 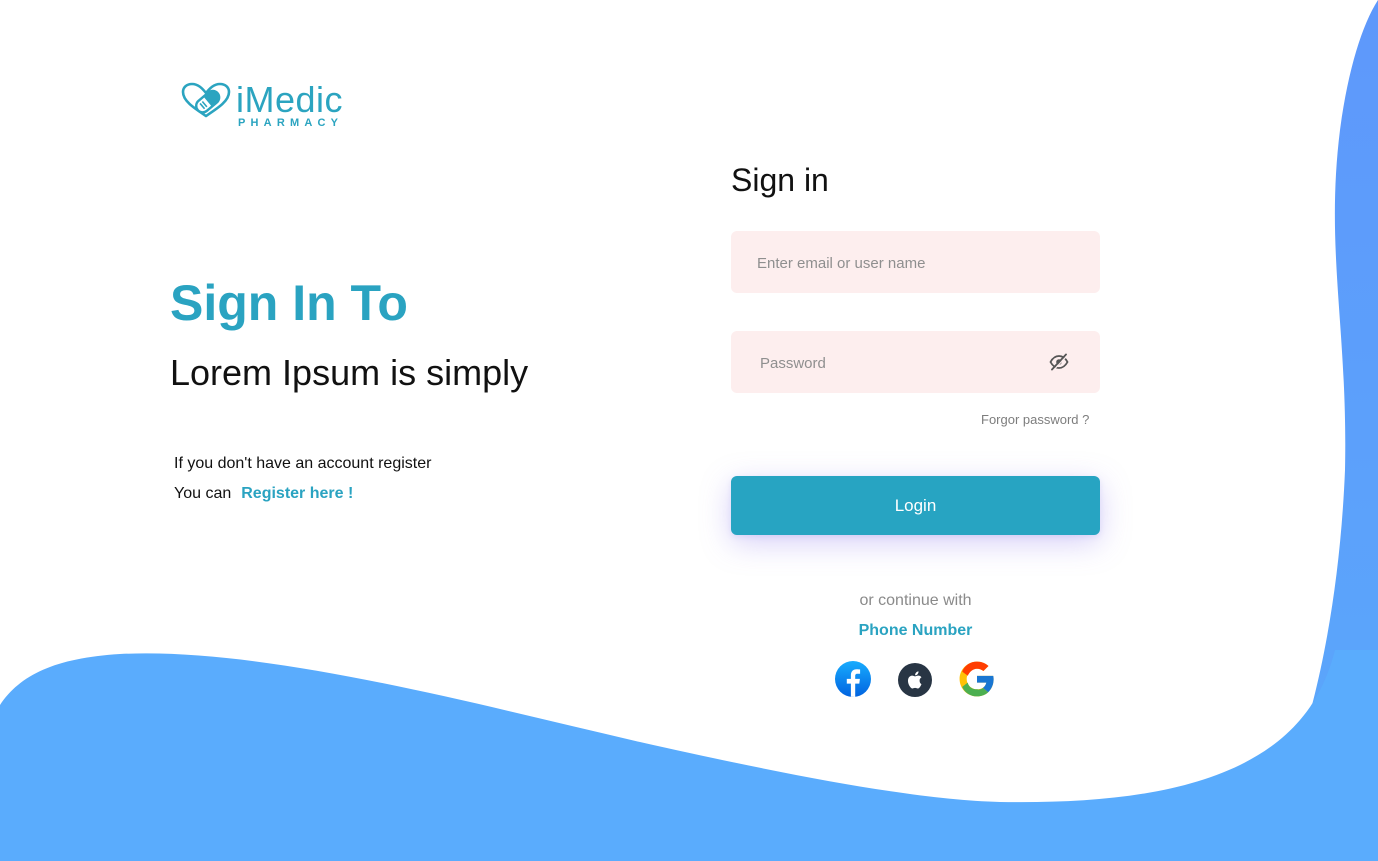 I want to click on register-link: Register here !, so click(x=297, y=493).